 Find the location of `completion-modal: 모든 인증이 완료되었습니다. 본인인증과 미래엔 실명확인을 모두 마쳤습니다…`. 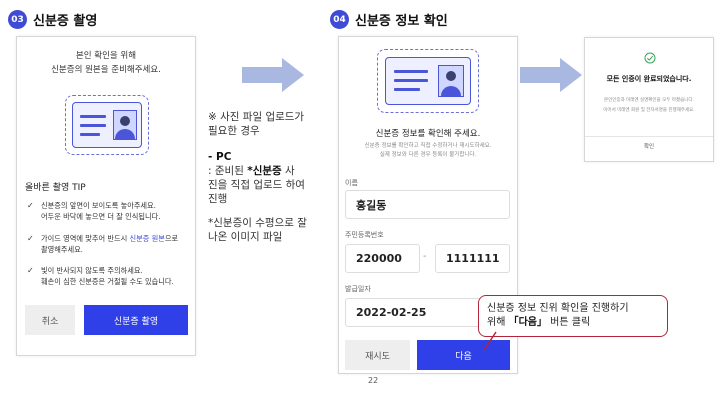

completion-modal: 모든 인증이 완료되었습니다. 본인인증과 미래엔 실명확인을 모두 마쳤습니다… is located at coordinates (649, 99).